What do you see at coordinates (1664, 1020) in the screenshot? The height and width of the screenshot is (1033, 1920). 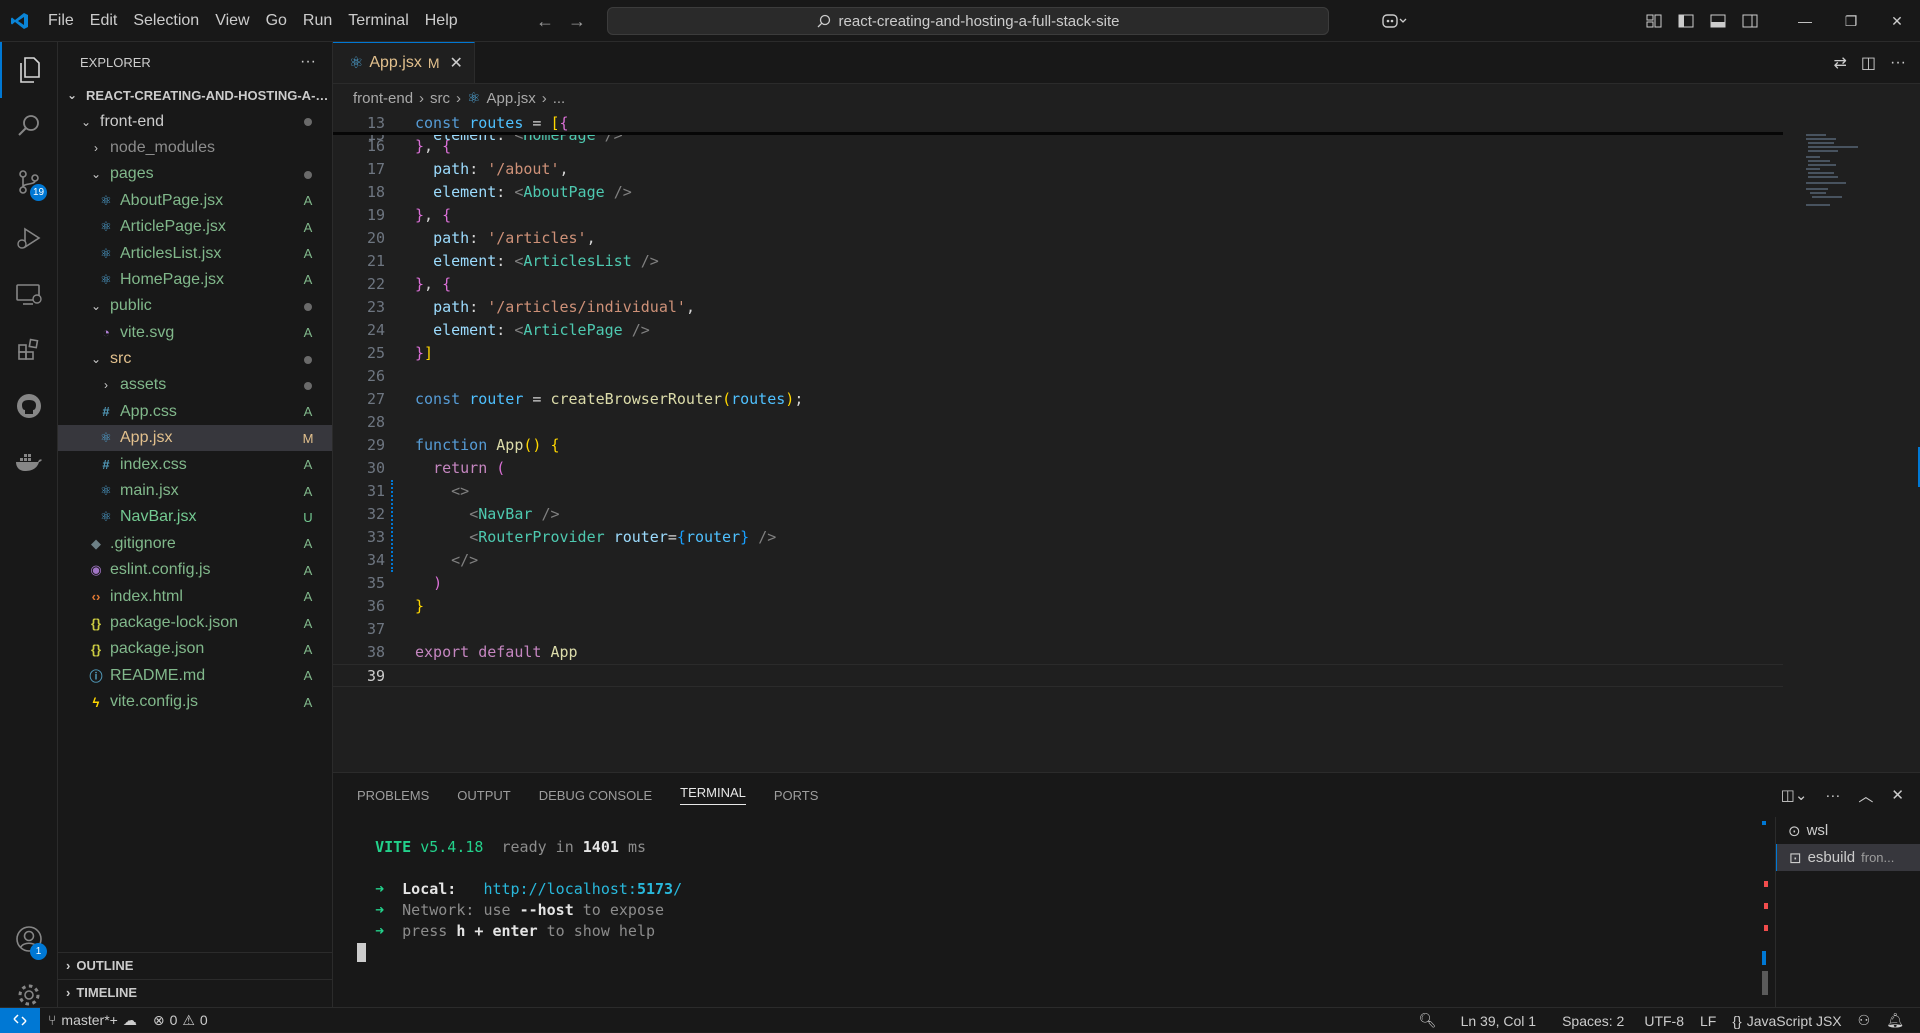 I see `encoding: UTF-8` at bounding box center [1664, 1020].